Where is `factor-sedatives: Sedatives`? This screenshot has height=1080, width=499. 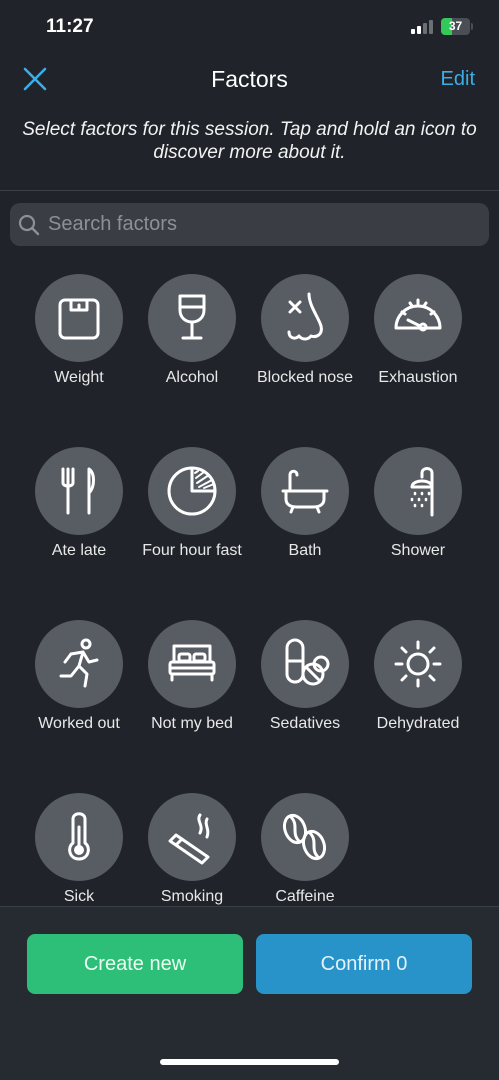
factor-sedatives: Sedatives is located at coordinates (305, 686).